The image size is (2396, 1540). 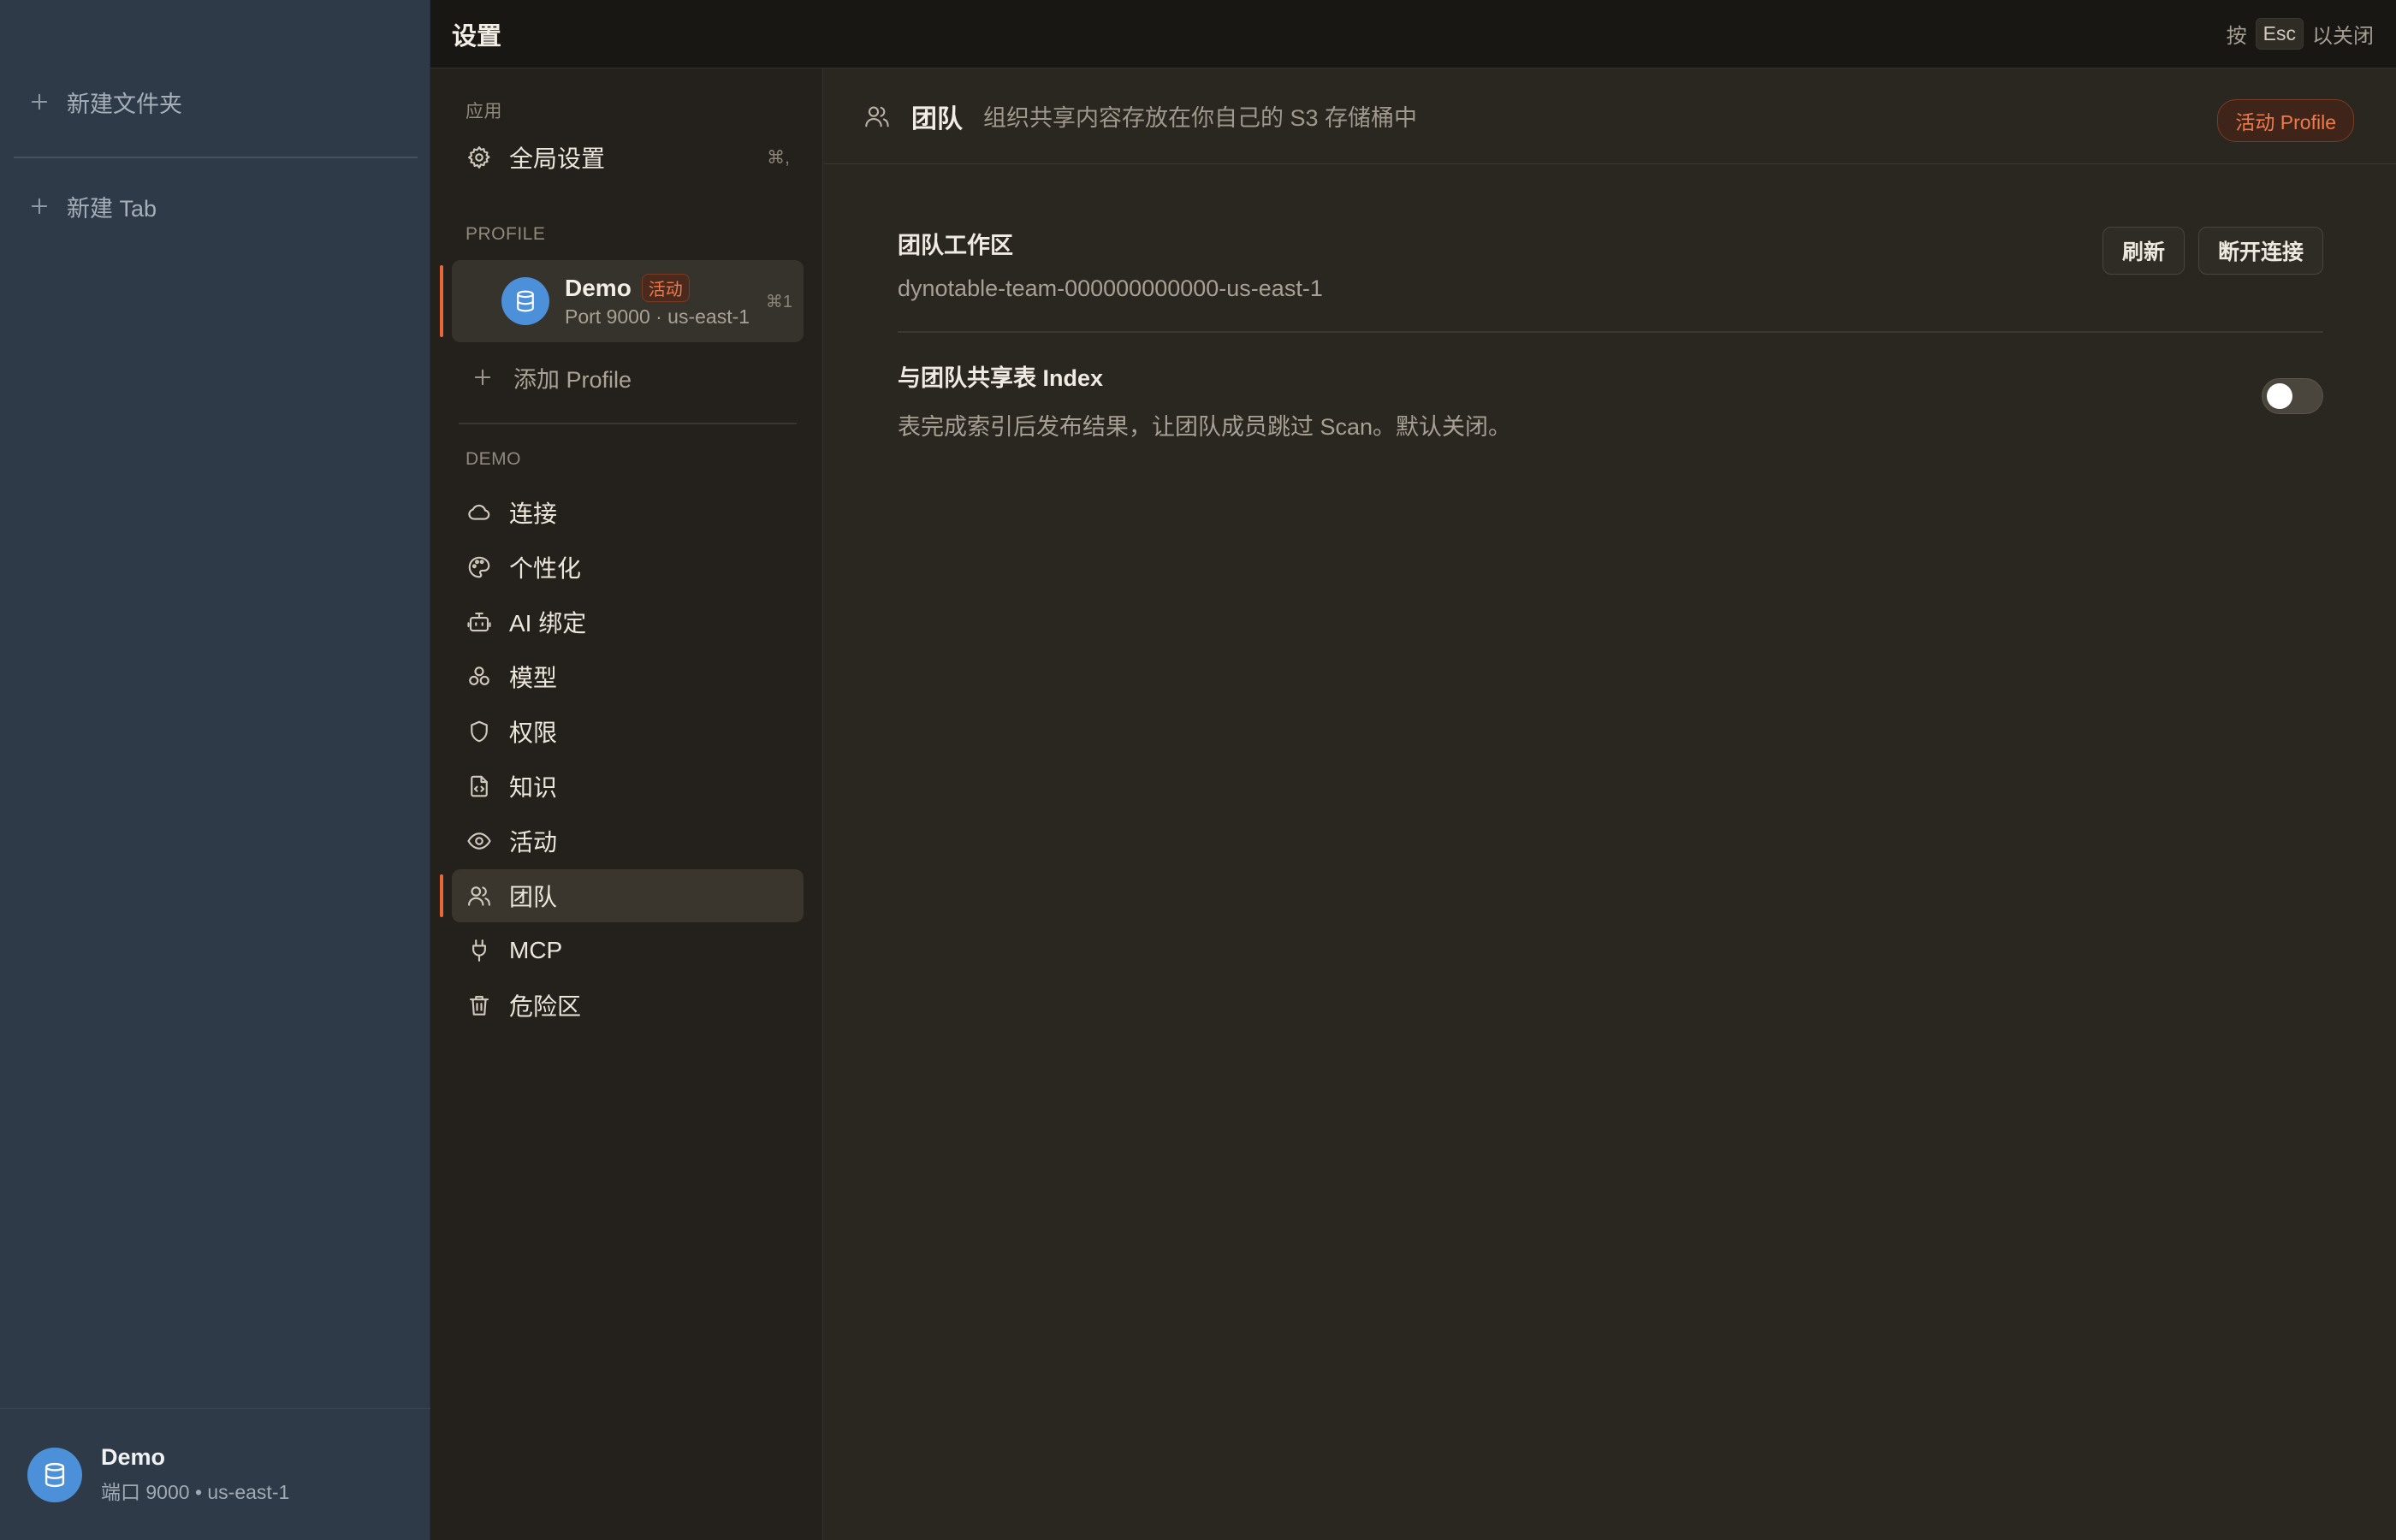 I want to click on panel-description: 组织共享内容存放在你自己的 S3 存储桶中, so click(x=1201, y=118).